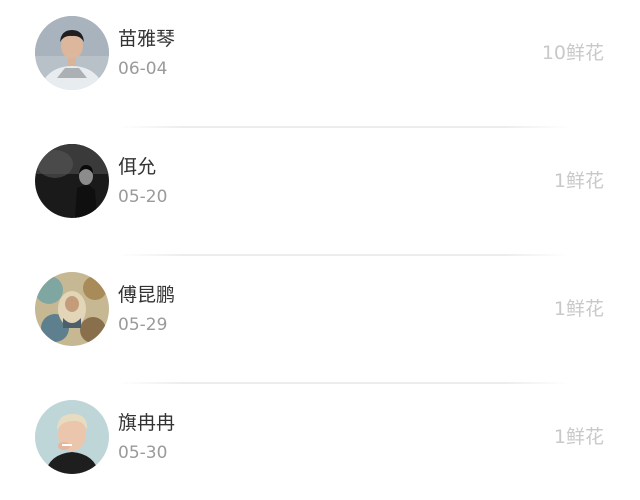 This screenshot has width=640, height=500. I want to click on user-name: 旗冉冉, so click(147, 423).